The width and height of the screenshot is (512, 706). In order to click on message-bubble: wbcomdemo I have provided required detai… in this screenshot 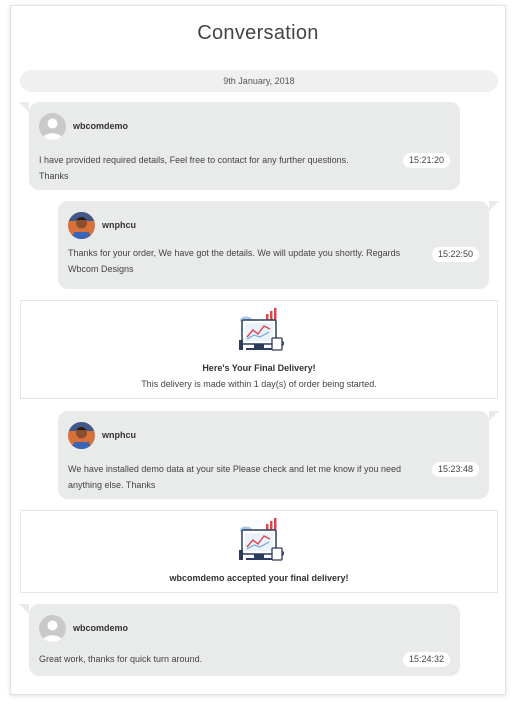, I will do `click(239, 146)`.